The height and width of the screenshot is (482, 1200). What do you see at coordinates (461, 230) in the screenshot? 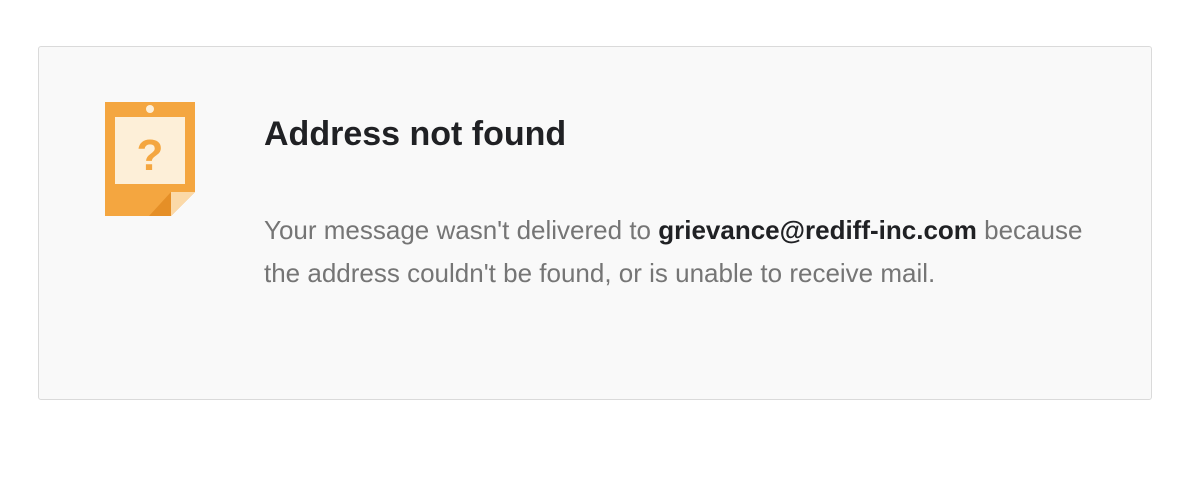
I see `message-text-before: Your message wasn't delivered to` at bounding box center [461, 230].